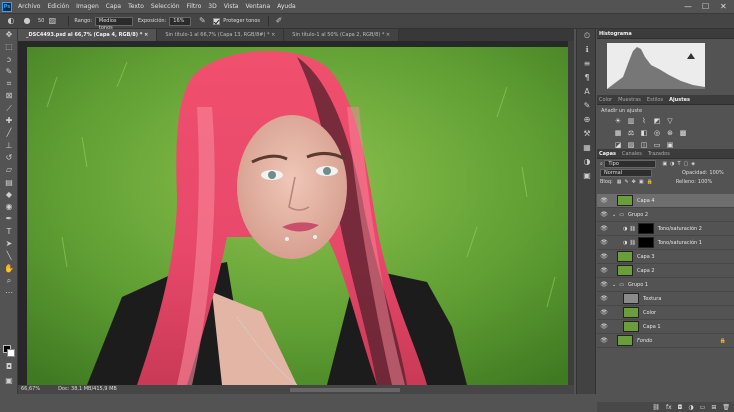 This screenshot has width=734, height=412. Describe the element at coordinates (665, 271) in the screenshot. I see `layer-row: 👁 Capa 2` at that location.